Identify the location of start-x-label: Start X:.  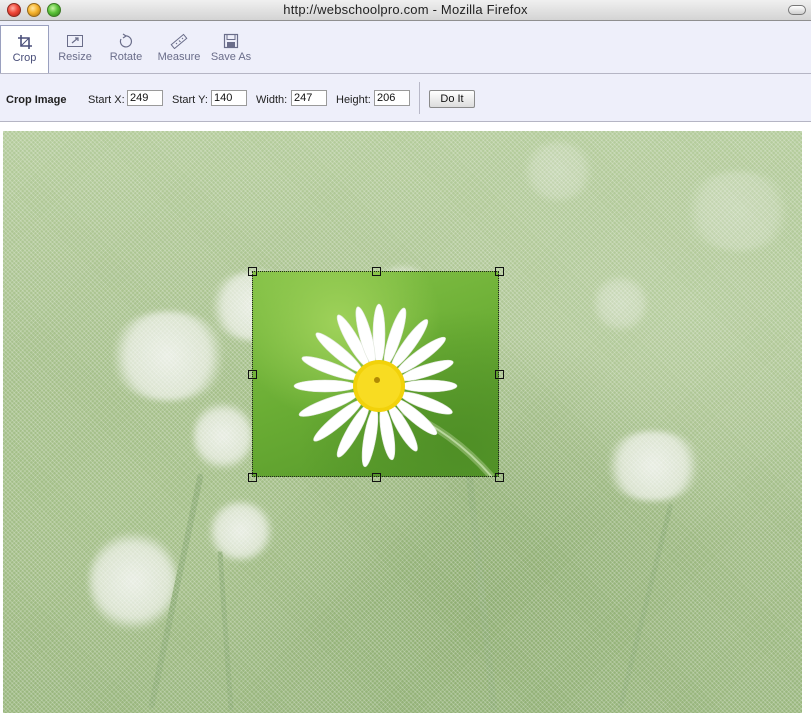
(106, 100).